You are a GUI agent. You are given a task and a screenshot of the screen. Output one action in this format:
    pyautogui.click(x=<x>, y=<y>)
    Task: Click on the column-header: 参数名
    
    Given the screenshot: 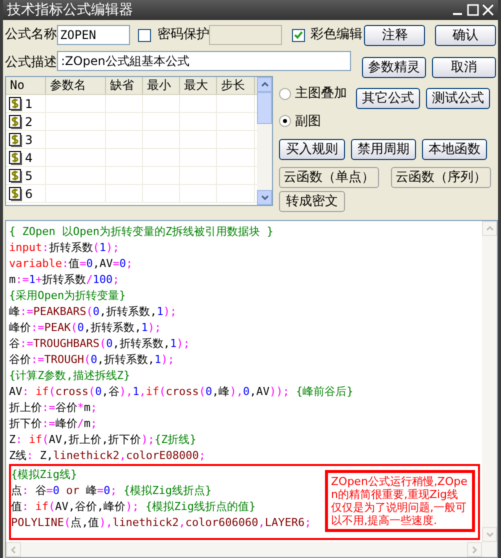 What is the action you would take?
    pyautogui.click(x=76, y=85)
    